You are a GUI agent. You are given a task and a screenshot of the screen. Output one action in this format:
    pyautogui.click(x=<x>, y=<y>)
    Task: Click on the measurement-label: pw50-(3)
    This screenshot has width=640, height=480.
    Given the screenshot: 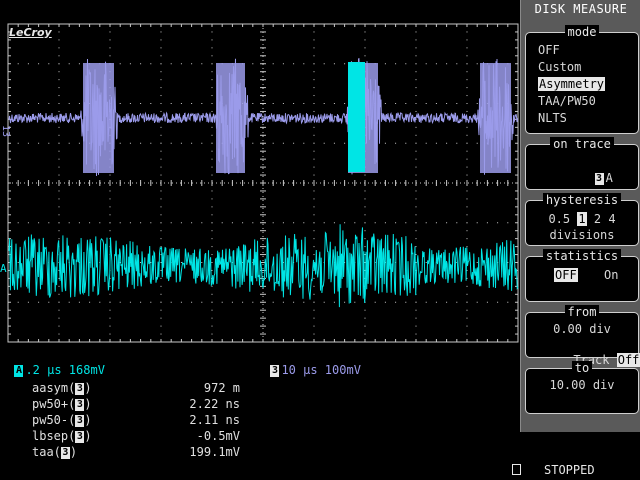 What is the action you would take?
    pyautogui.click(x=62, y=420)
    